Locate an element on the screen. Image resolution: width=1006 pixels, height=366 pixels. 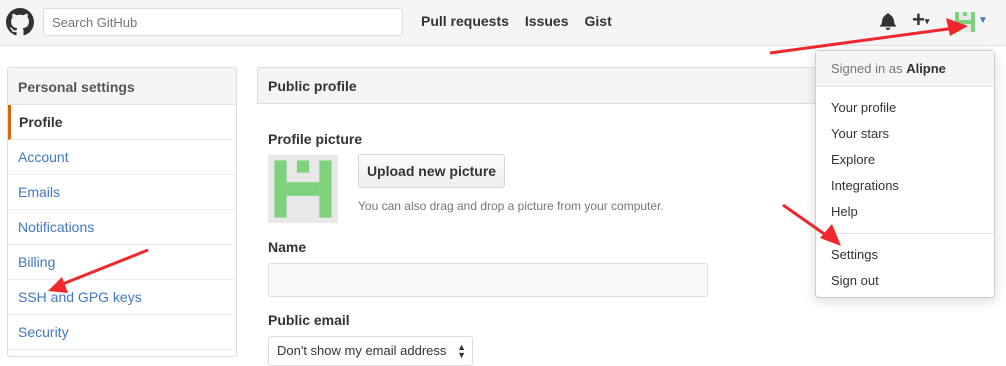
sidebar-item-profile: Profile is located at coordinates (122, 122).